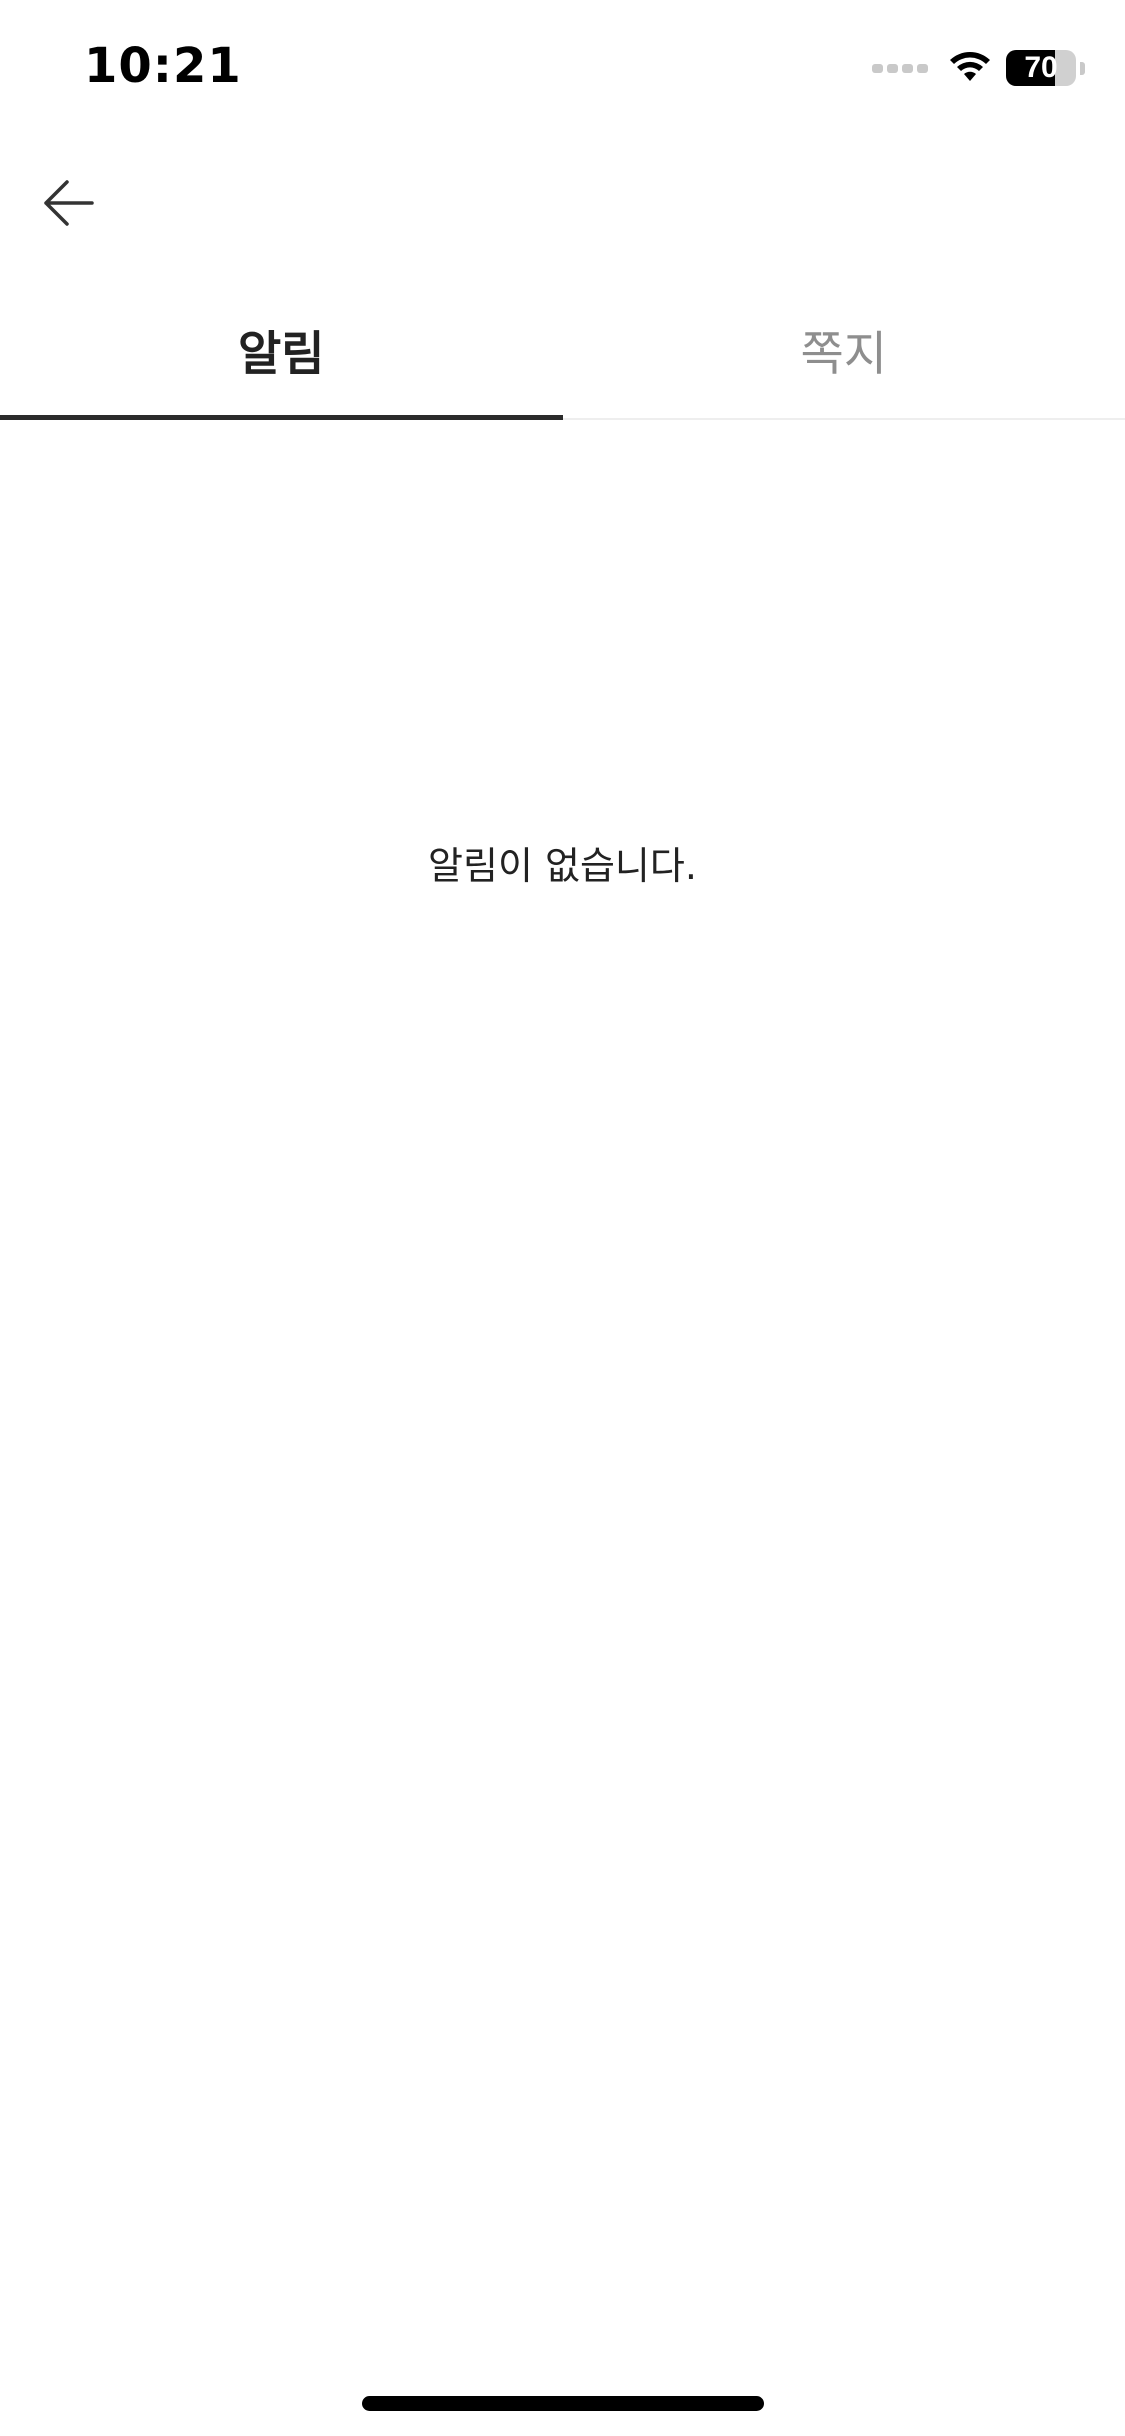  Describe the element at coordinates (563, 2403) in the screenshot. I see `home-indicator` at that location.